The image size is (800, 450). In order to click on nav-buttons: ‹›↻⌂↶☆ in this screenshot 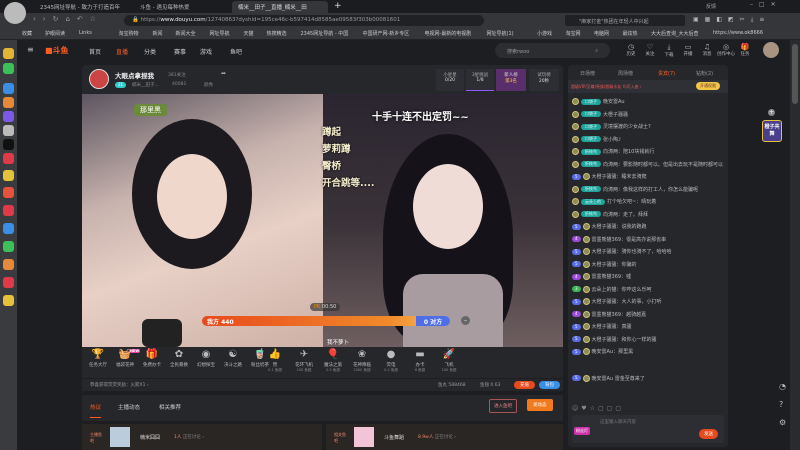, I will do `click(68, 19)`.